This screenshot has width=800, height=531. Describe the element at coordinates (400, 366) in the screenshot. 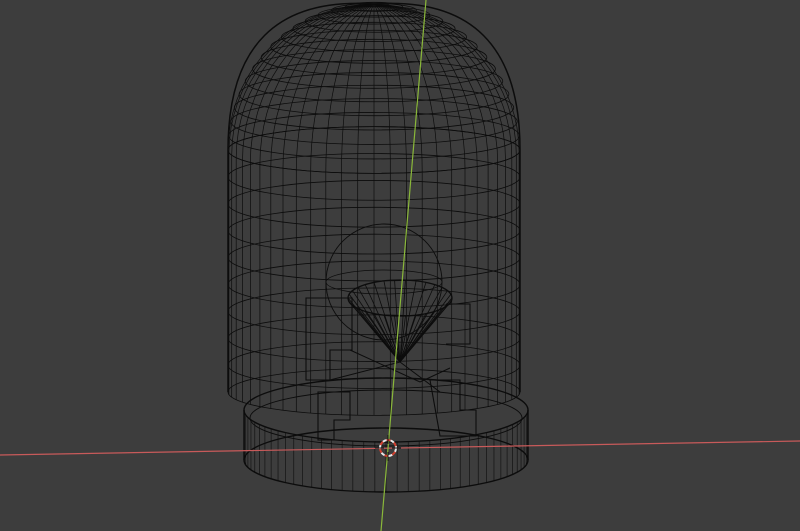

I see `lead-wire` at that location.